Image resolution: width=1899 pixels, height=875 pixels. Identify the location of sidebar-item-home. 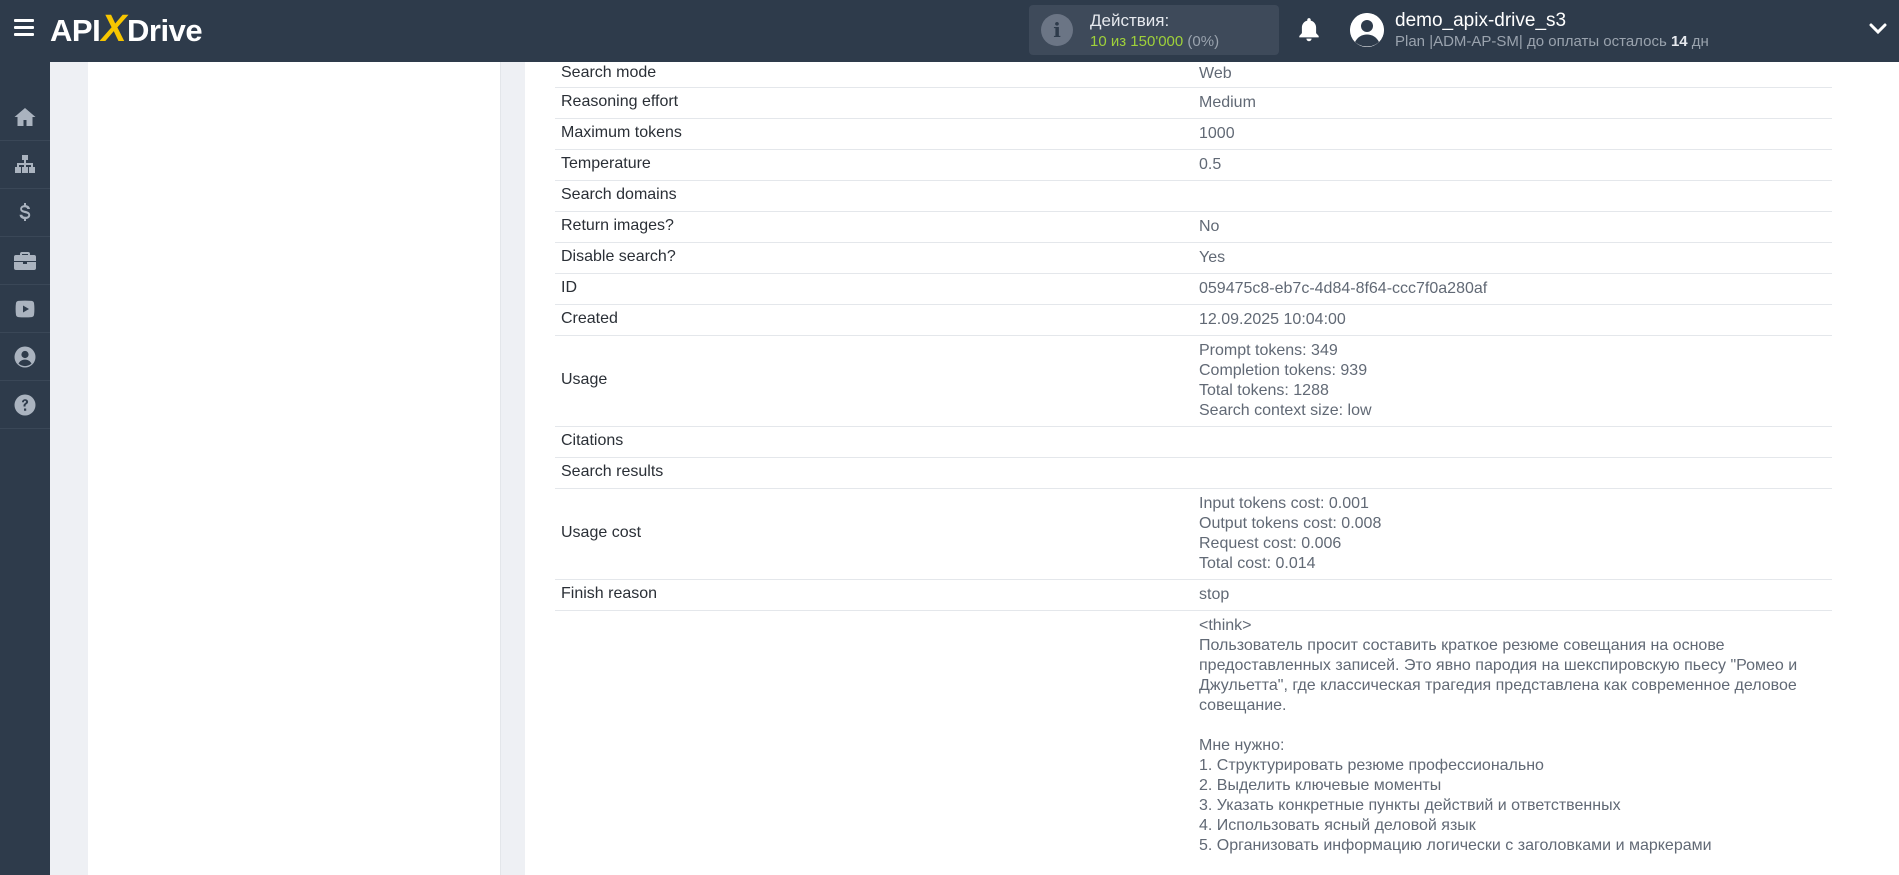
(25, 117).